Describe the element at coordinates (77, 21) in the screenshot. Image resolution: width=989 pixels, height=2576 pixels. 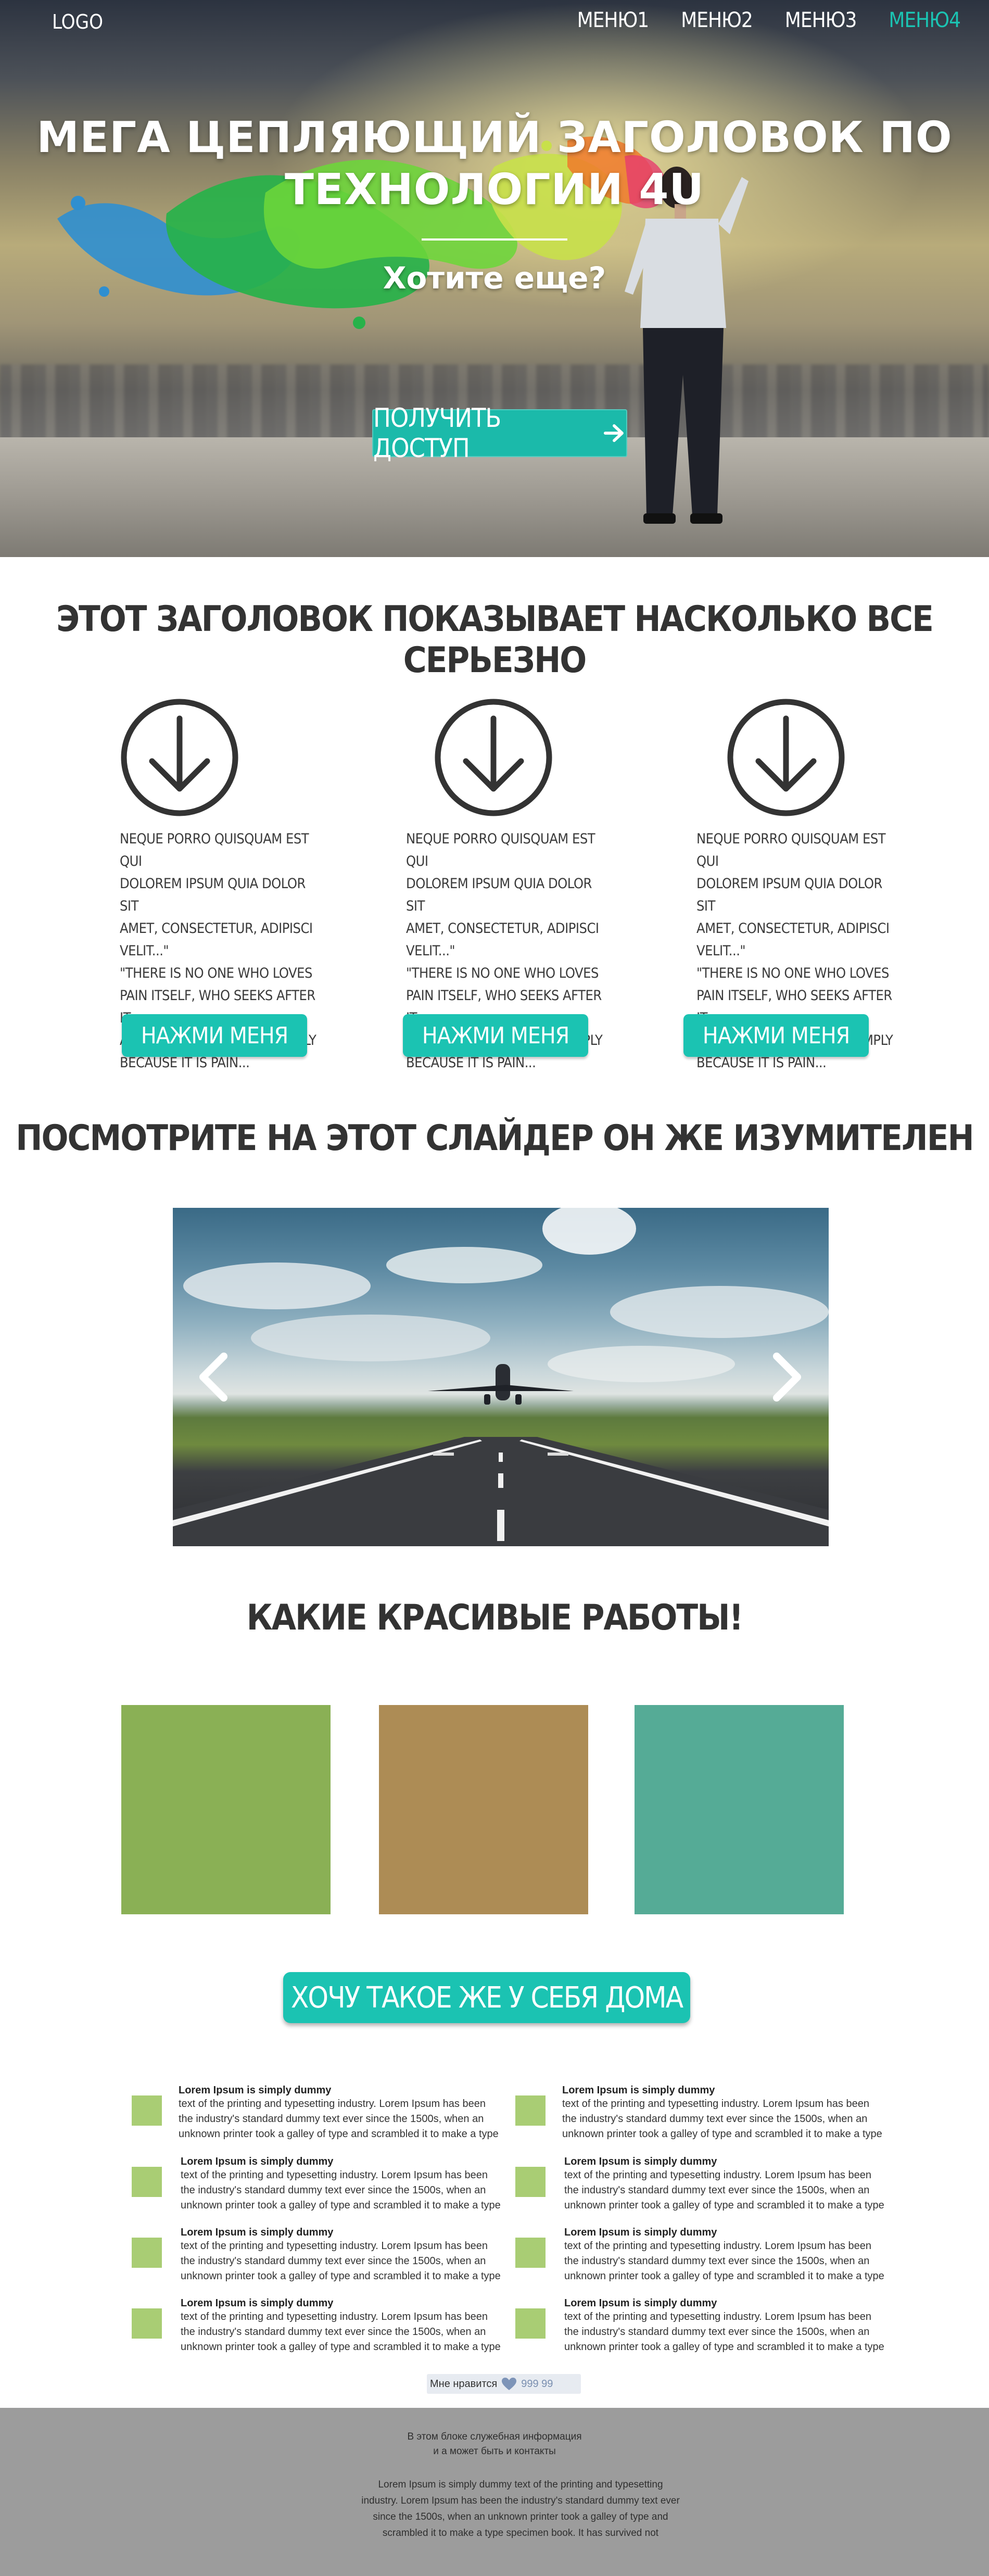
I see `logo: LOGO` at that location.